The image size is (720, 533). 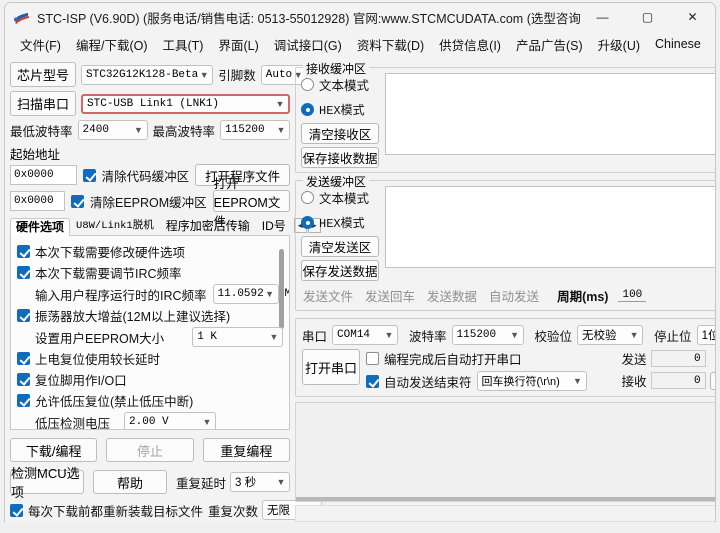 I want to click on power-reset-delay-checkbox, so click(x=23, y=358).